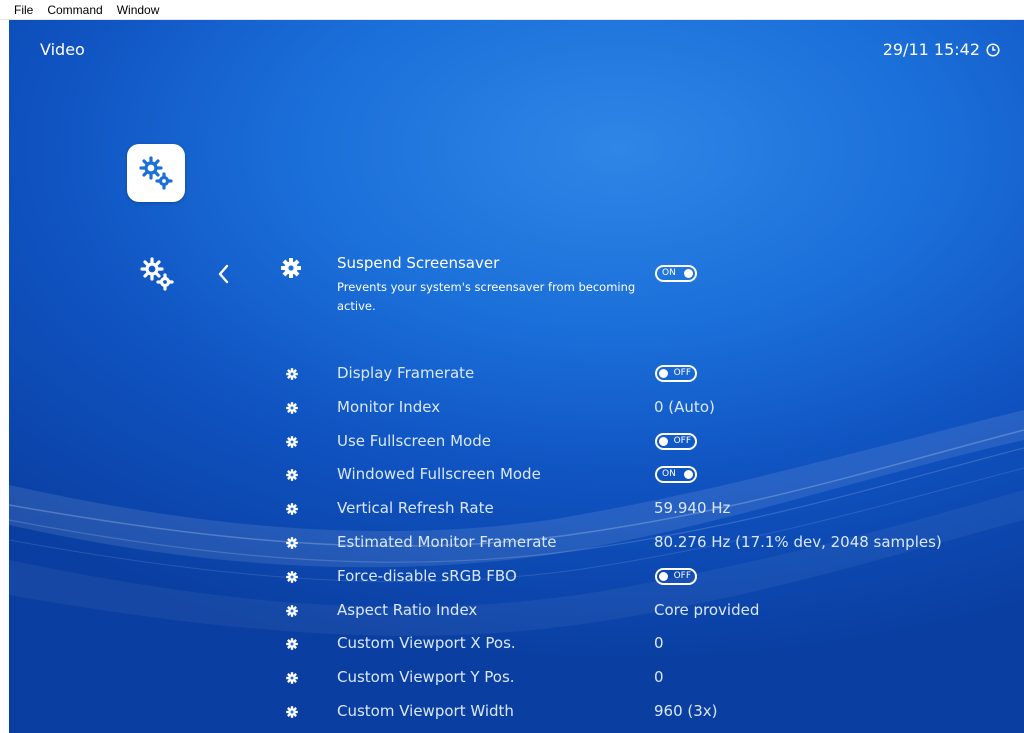  Describe the element at coordinates (418, 263) in the screenshot. I see `setting-label: Suspend Screensaver` at that location.